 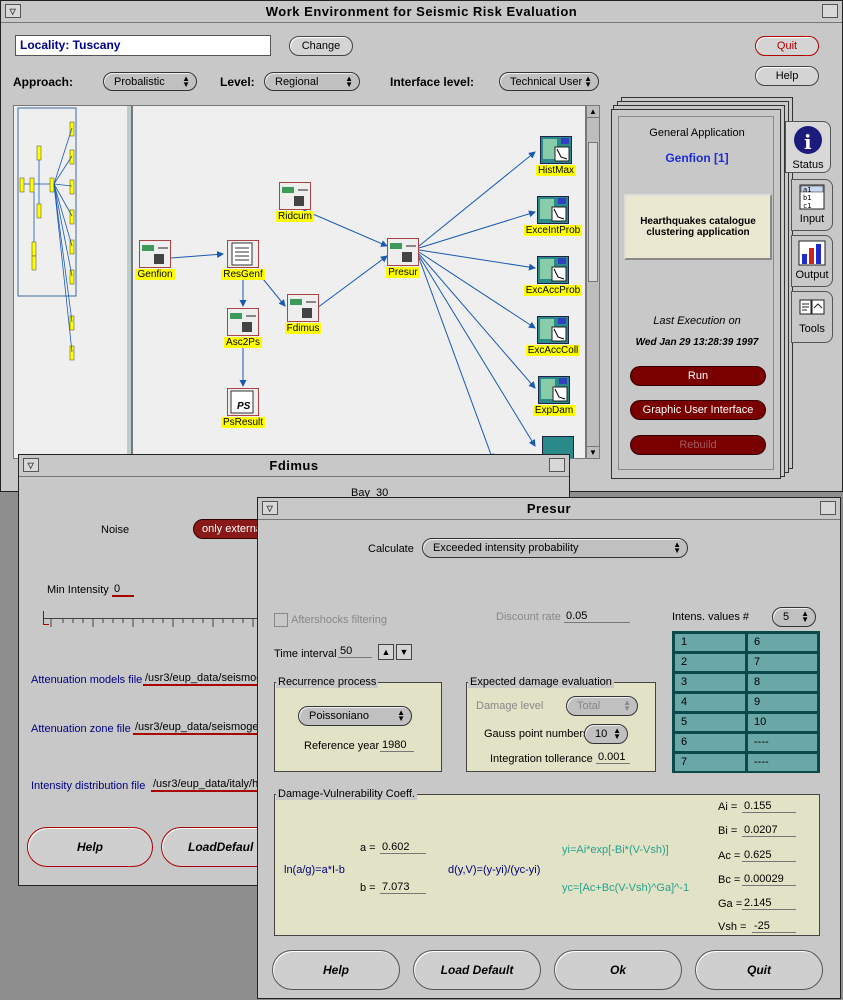 What do you see at coordinates (710, 722) in the screenshot?
I see `table-index-cell: 5` at bounding box center [710, 722].